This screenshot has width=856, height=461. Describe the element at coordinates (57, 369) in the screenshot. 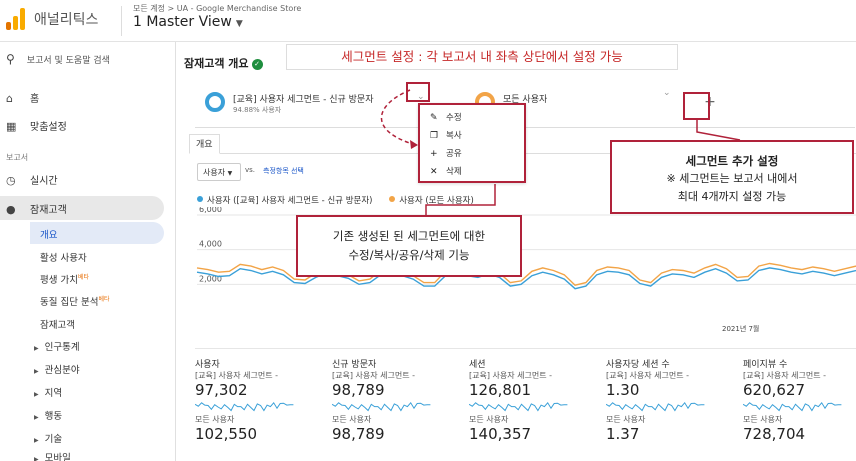

I see `sidebar-tree-interests: ▶ 관심분야` at that location.